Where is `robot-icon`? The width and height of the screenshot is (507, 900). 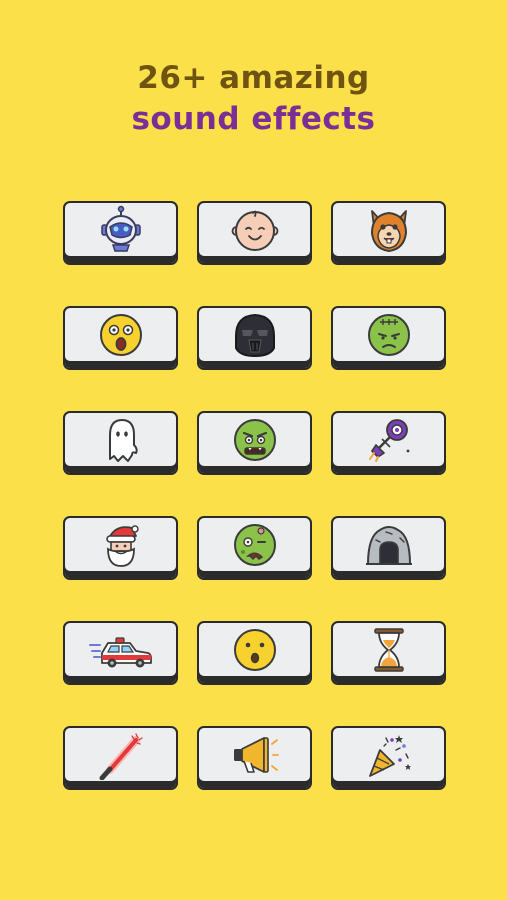 robot-icon is located at coordinates (120, 228).